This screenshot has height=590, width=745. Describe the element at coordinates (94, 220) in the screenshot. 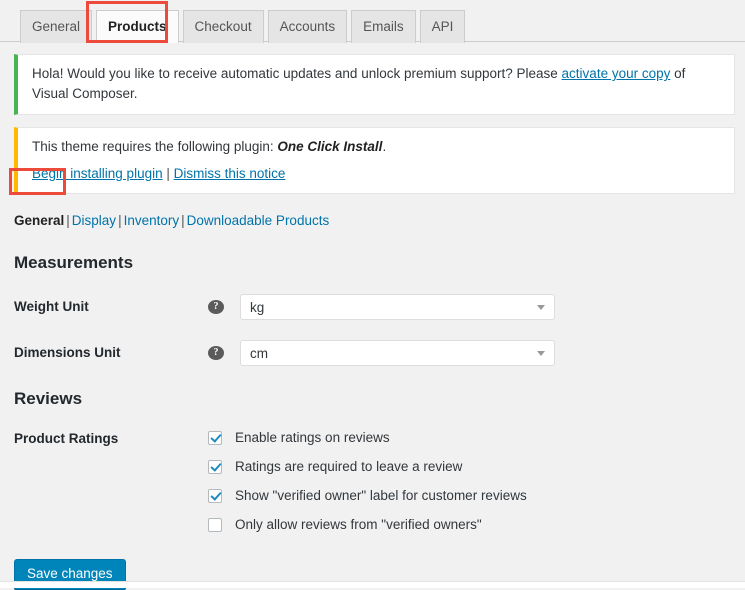

I see `subnav-item-display: Display` at that location.